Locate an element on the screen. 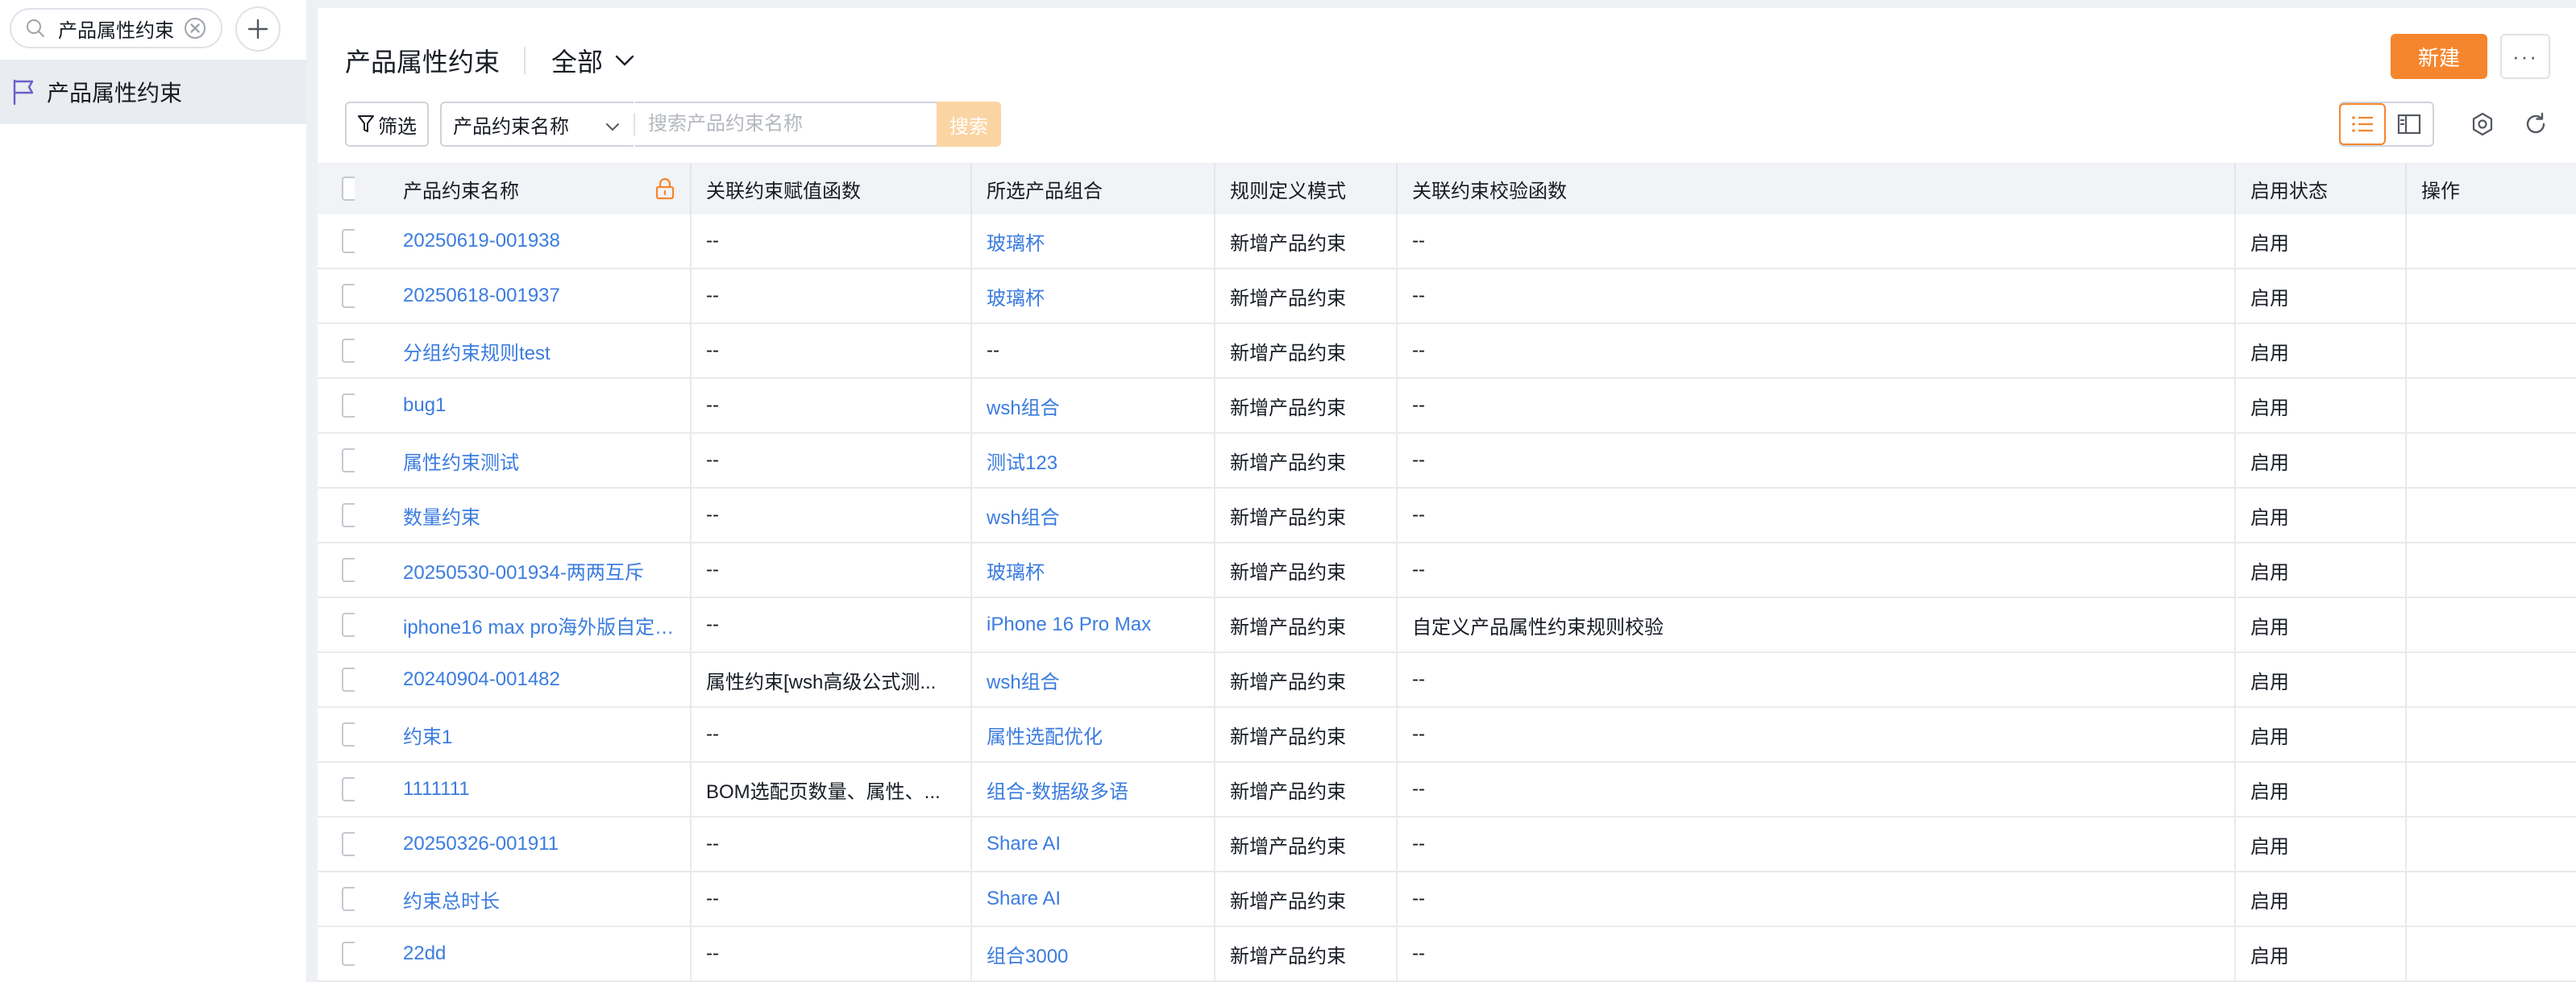 The image size is (2576, 982). table-row: 22dd -- 组合3000 新增产品约束 -- 启用 is located at coordinates (1447, 954).